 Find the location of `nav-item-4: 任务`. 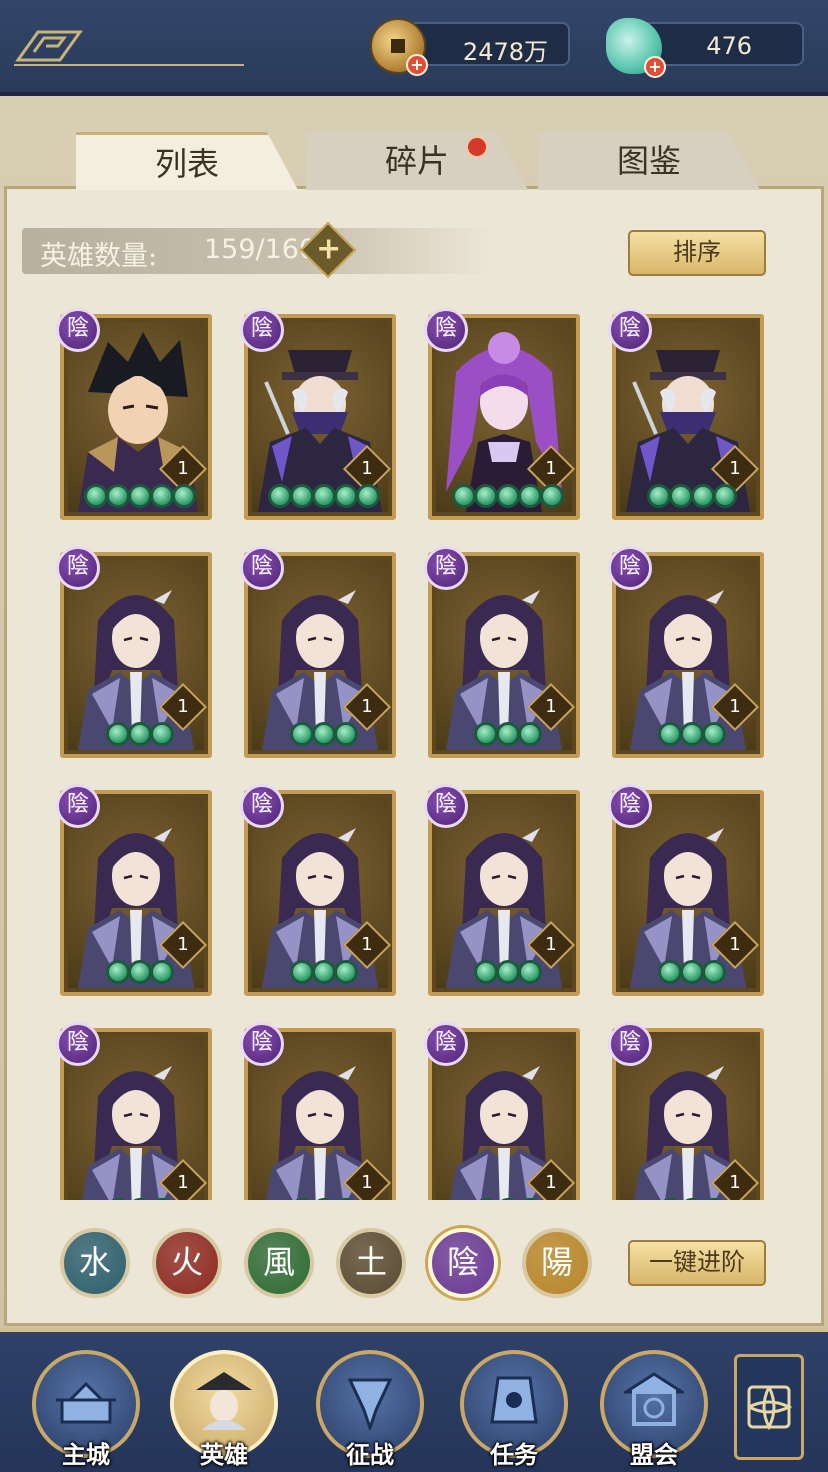

nav-item-4: 任务 is located at coordinates (514, 1409).